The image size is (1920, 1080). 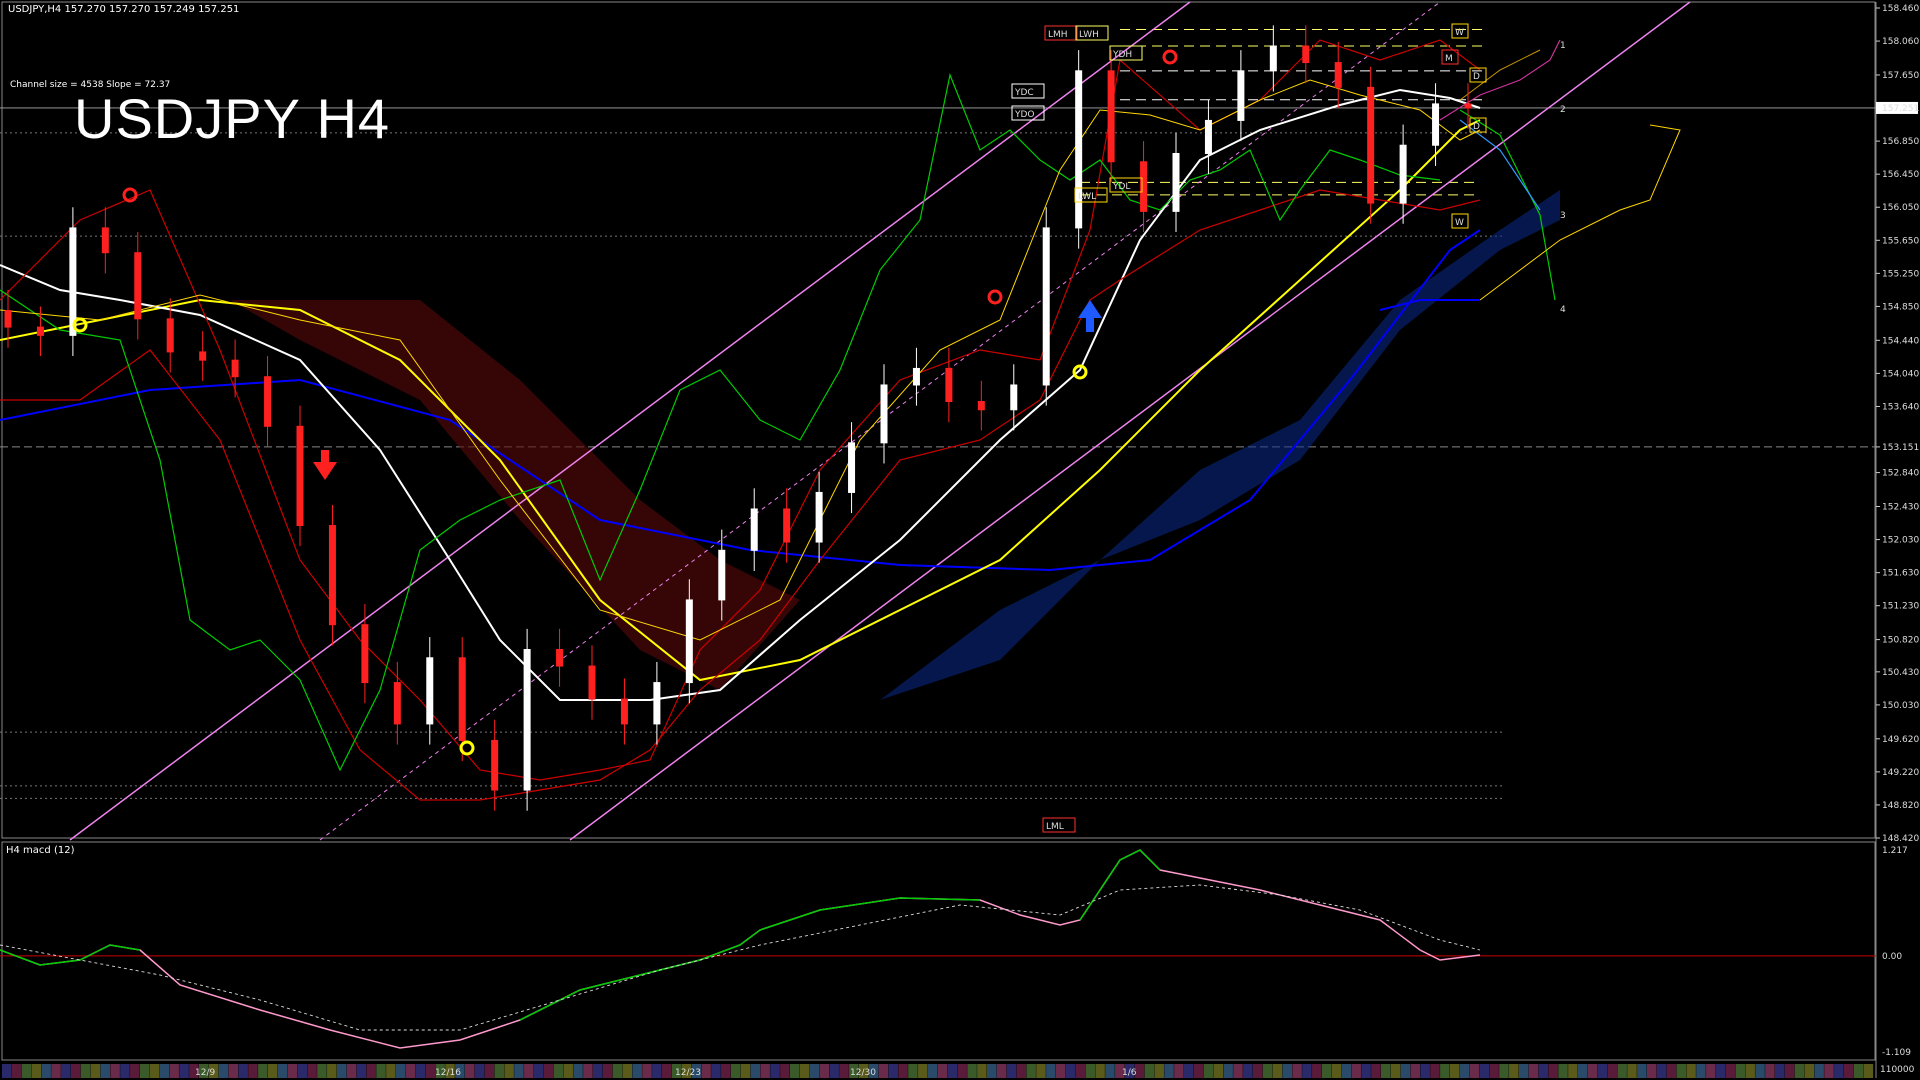 What do you see at coordinates (1900, 42) in the screenshot?
I see `price-tick-label: 158.060` at bounding box center [1900, 42].